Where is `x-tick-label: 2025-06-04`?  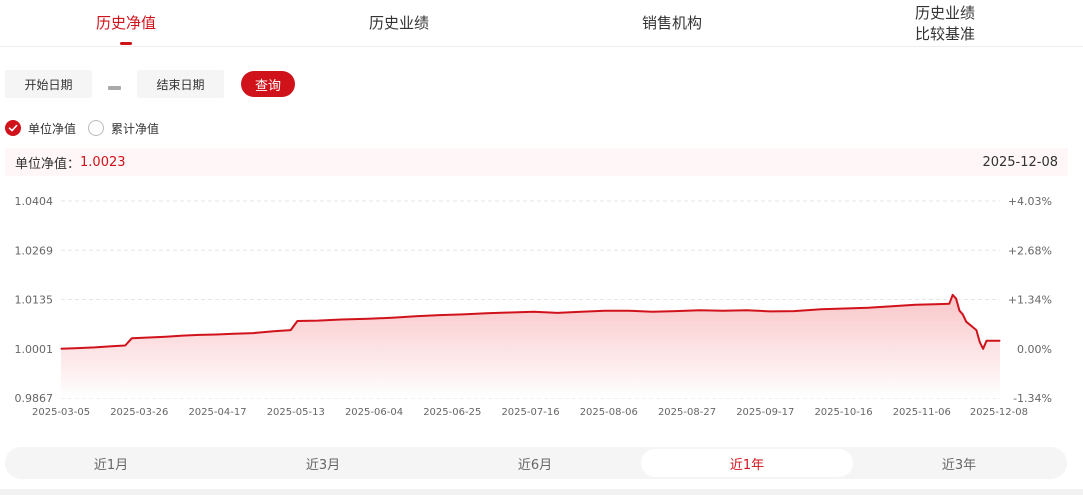 x-tick-label: 2025-06-04 is located at coordinates (374, 412).